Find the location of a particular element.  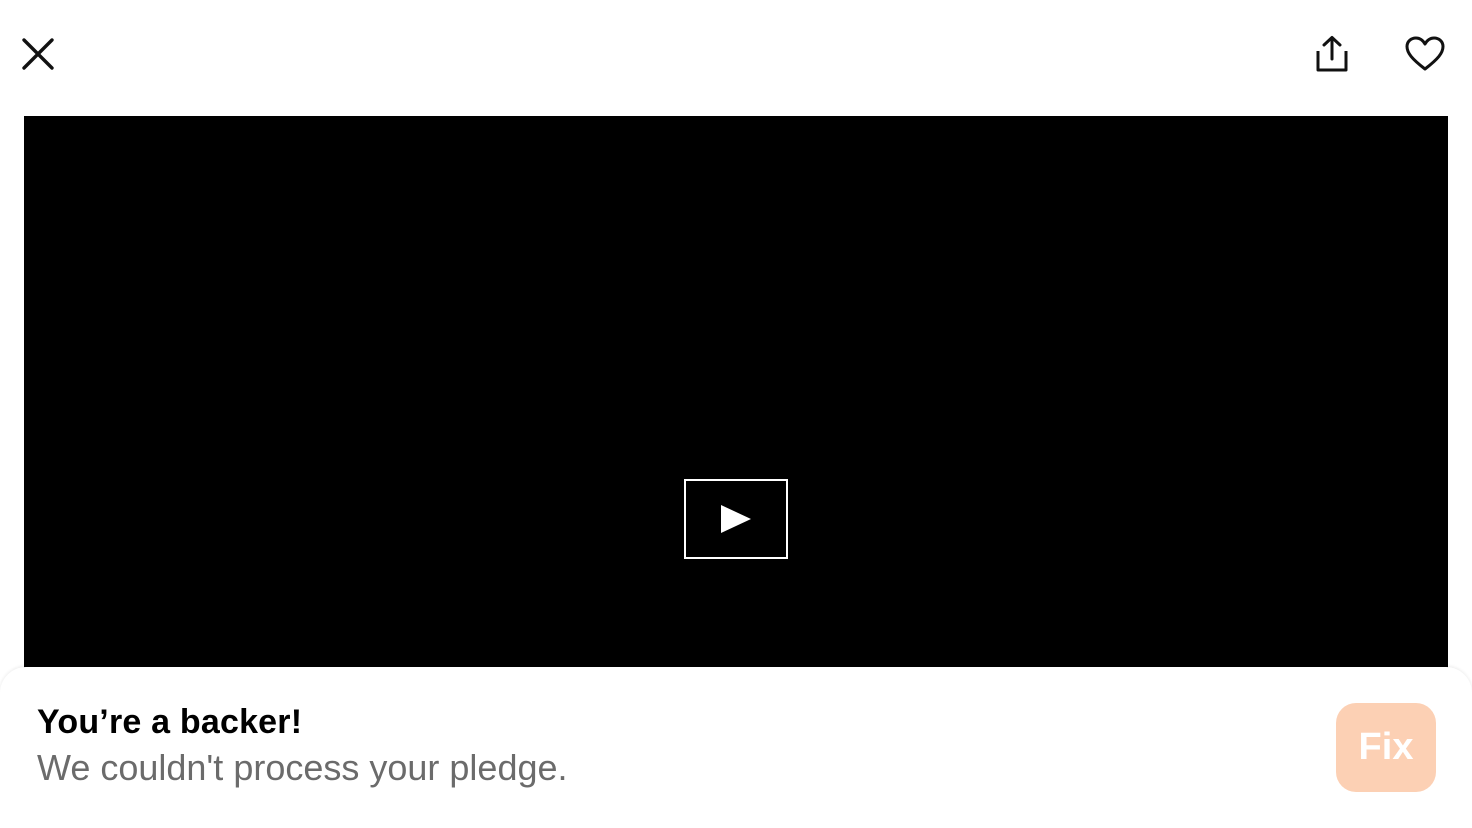

banner-title: You’re a backer! is located at coordinates (170, 722).